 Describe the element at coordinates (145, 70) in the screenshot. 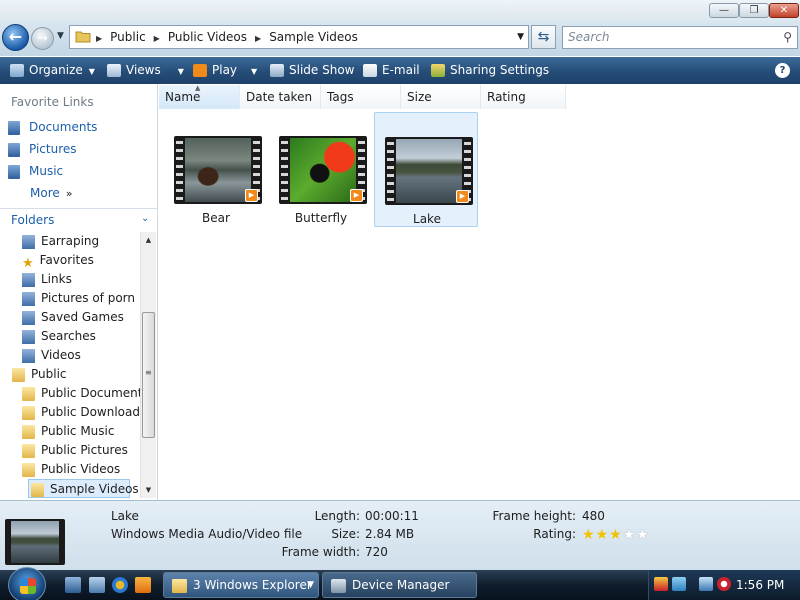

I see `views-button: Views ▼` at that location.